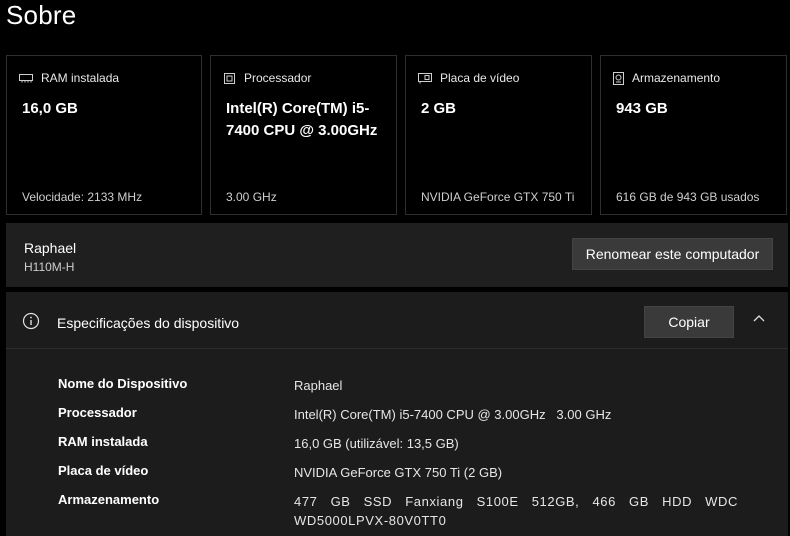 The image size is (790, 536). Describe the element at coordinates (278, 78) in the screenshot. I see `processor-card-label: Processador` at that location.